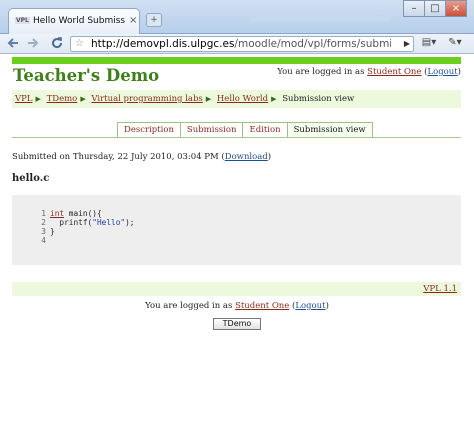 The width and height of the screenshot is (474, 432). What do you see at coordinates (329, 130) in the screenshot?
I see `tab-submission-view: Submission view` at bounding box center [329, 130].